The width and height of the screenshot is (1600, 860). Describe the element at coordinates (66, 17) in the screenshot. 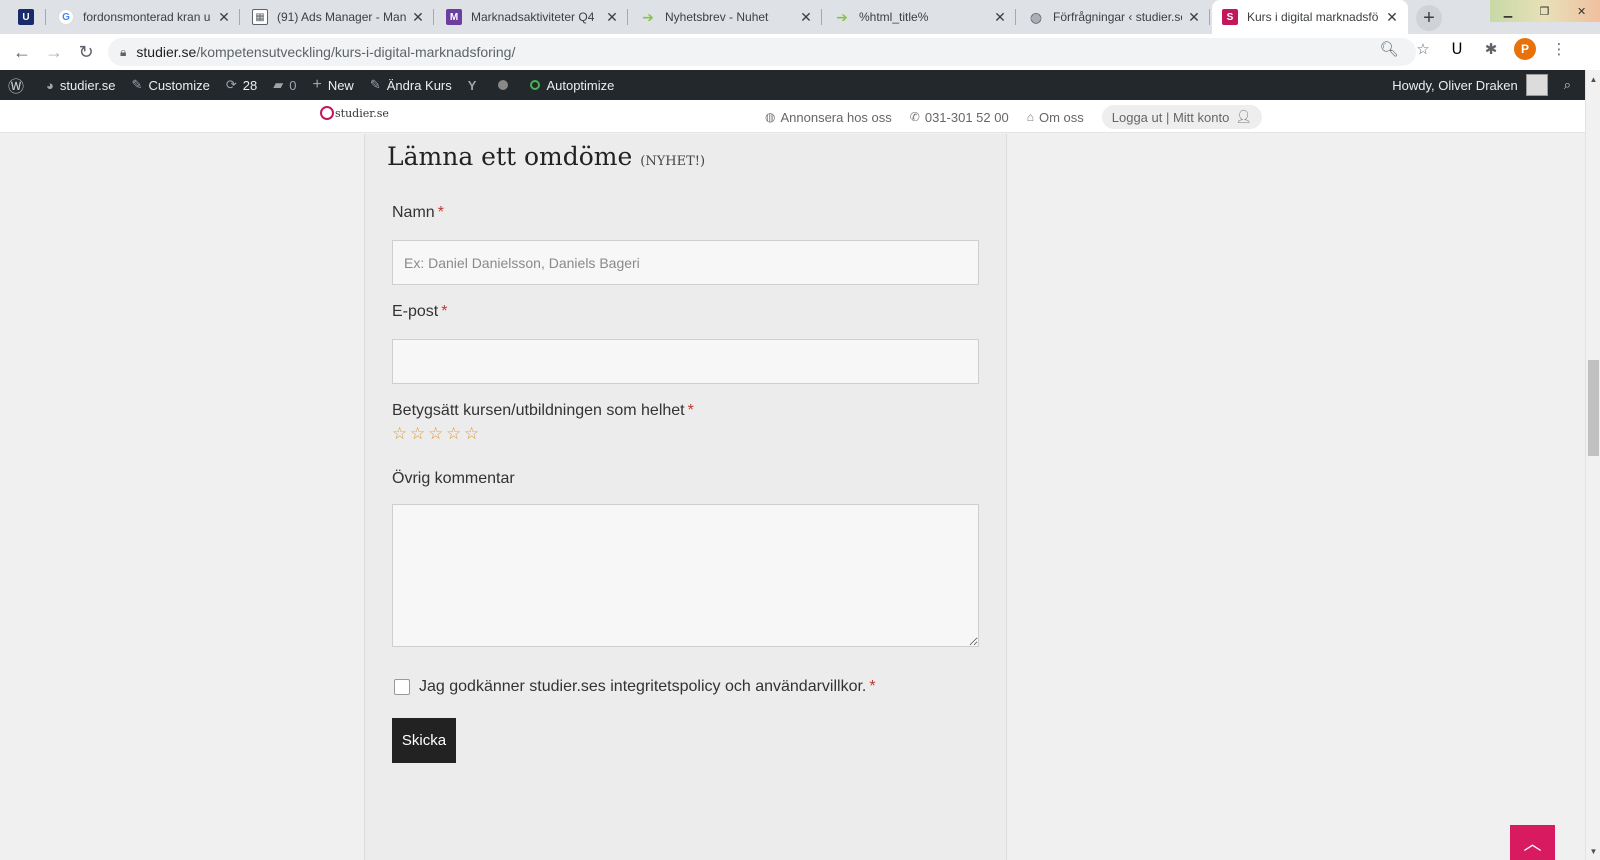

I see `google-favicon-icon: G` at that location.